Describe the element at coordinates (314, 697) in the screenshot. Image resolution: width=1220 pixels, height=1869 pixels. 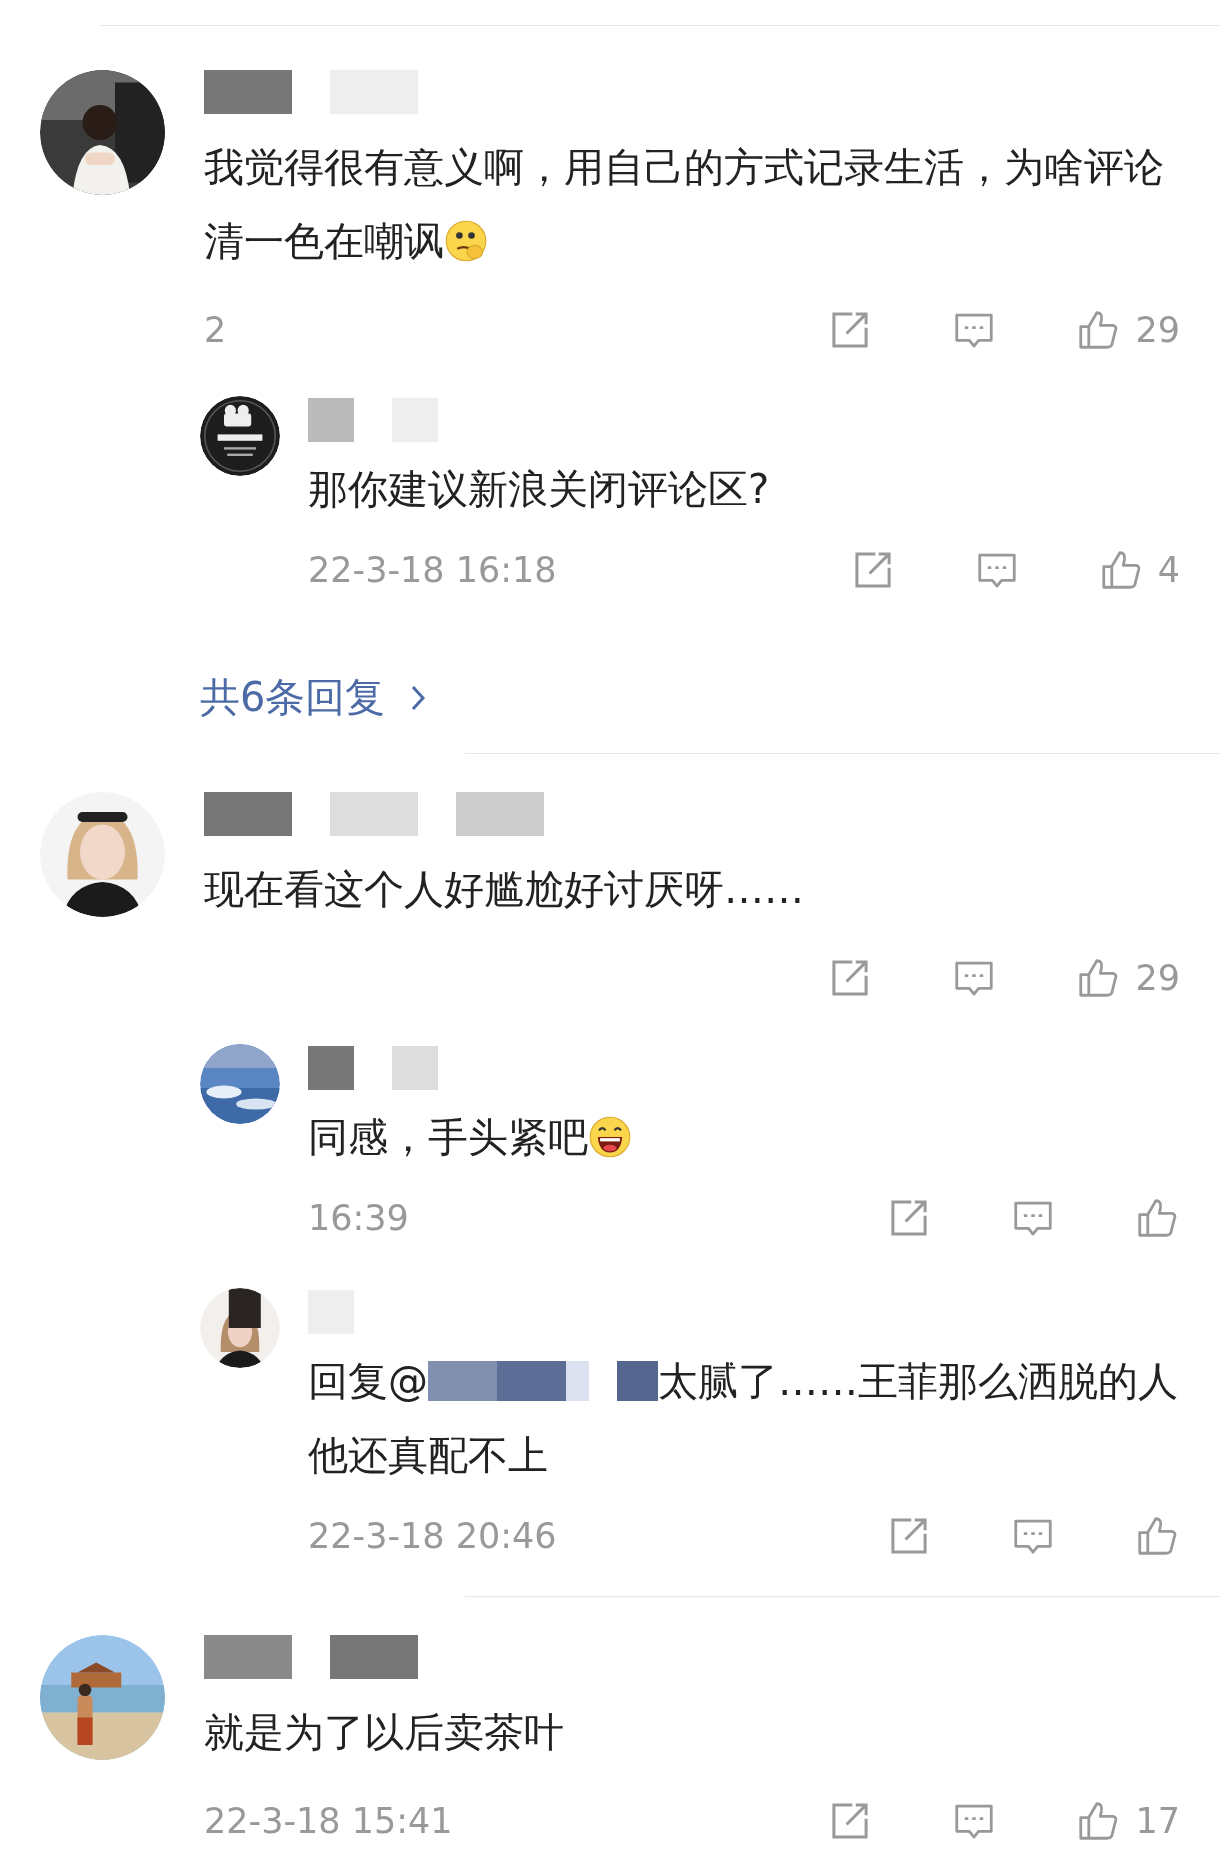
I see `more-replies-link: 共6条回复` at that location.